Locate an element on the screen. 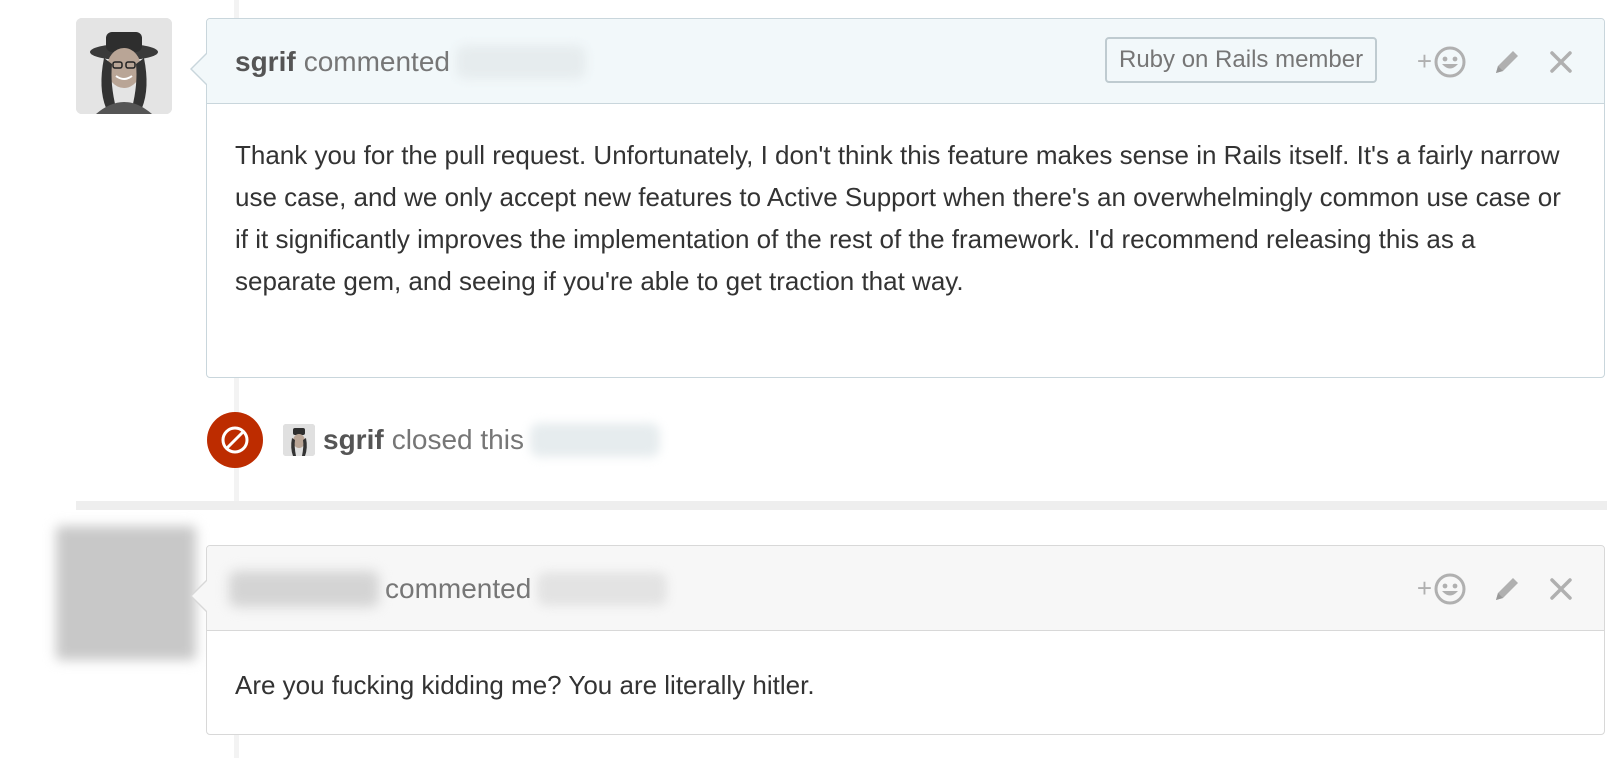 This screenshot has height=758, width=1618. avatar is located at coordinates (124, 66).